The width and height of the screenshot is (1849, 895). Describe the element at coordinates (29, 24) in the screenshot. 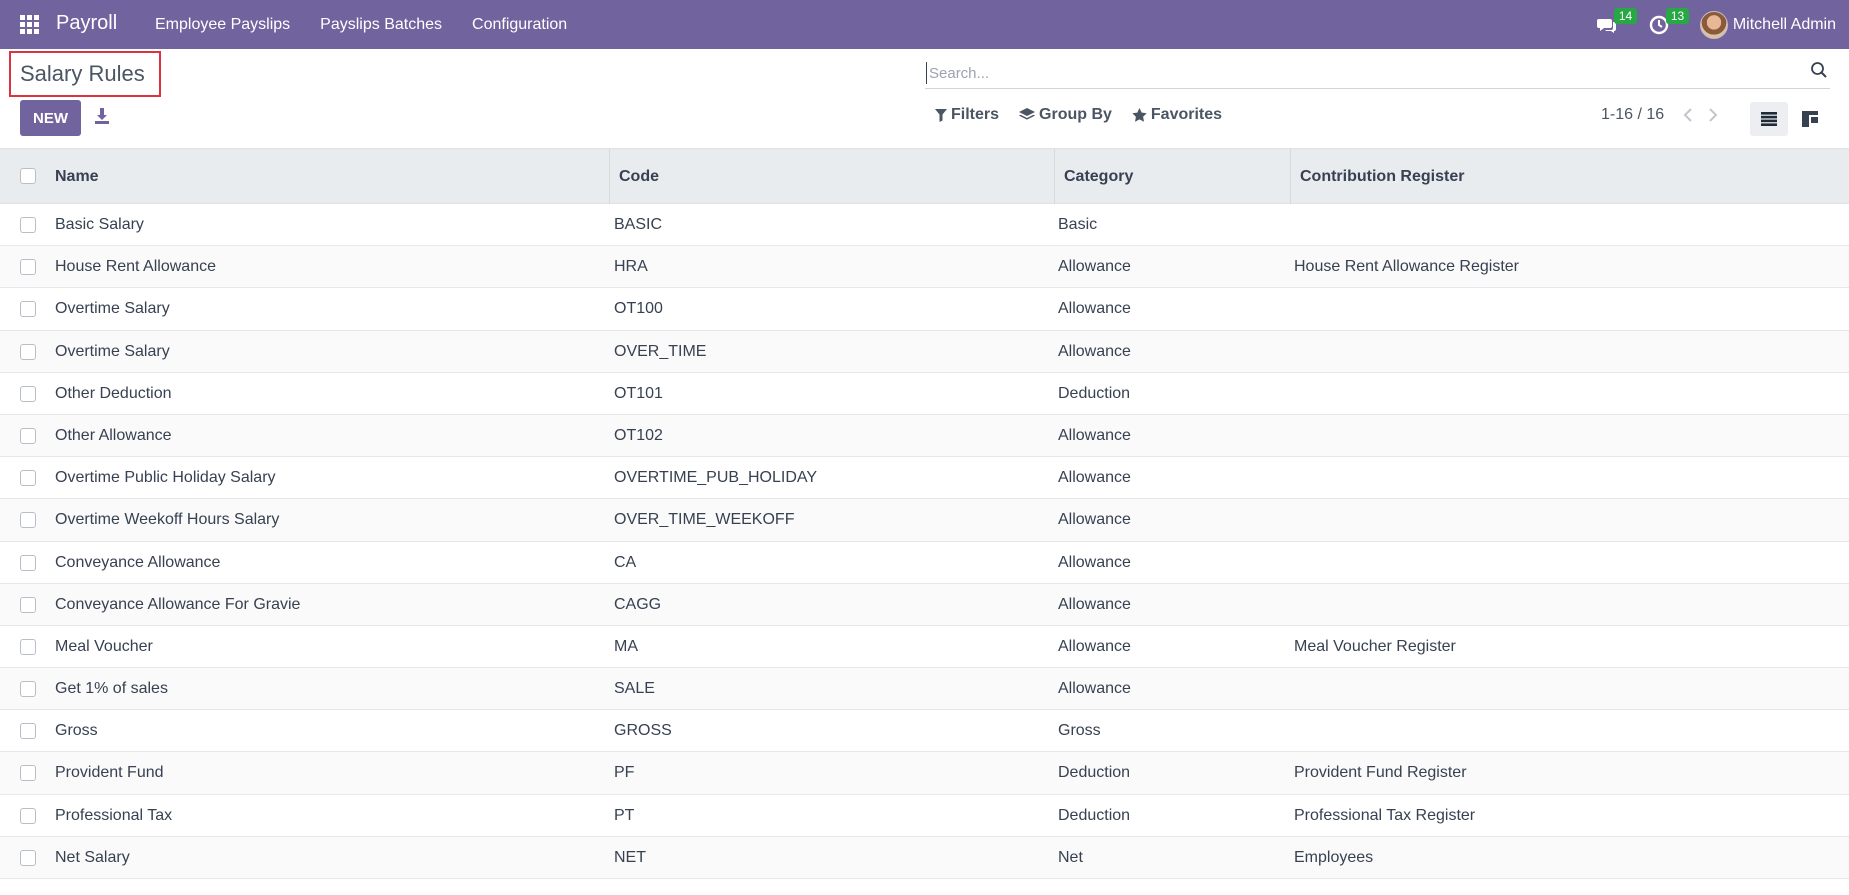

I see `apps-menu-icon` at that location.